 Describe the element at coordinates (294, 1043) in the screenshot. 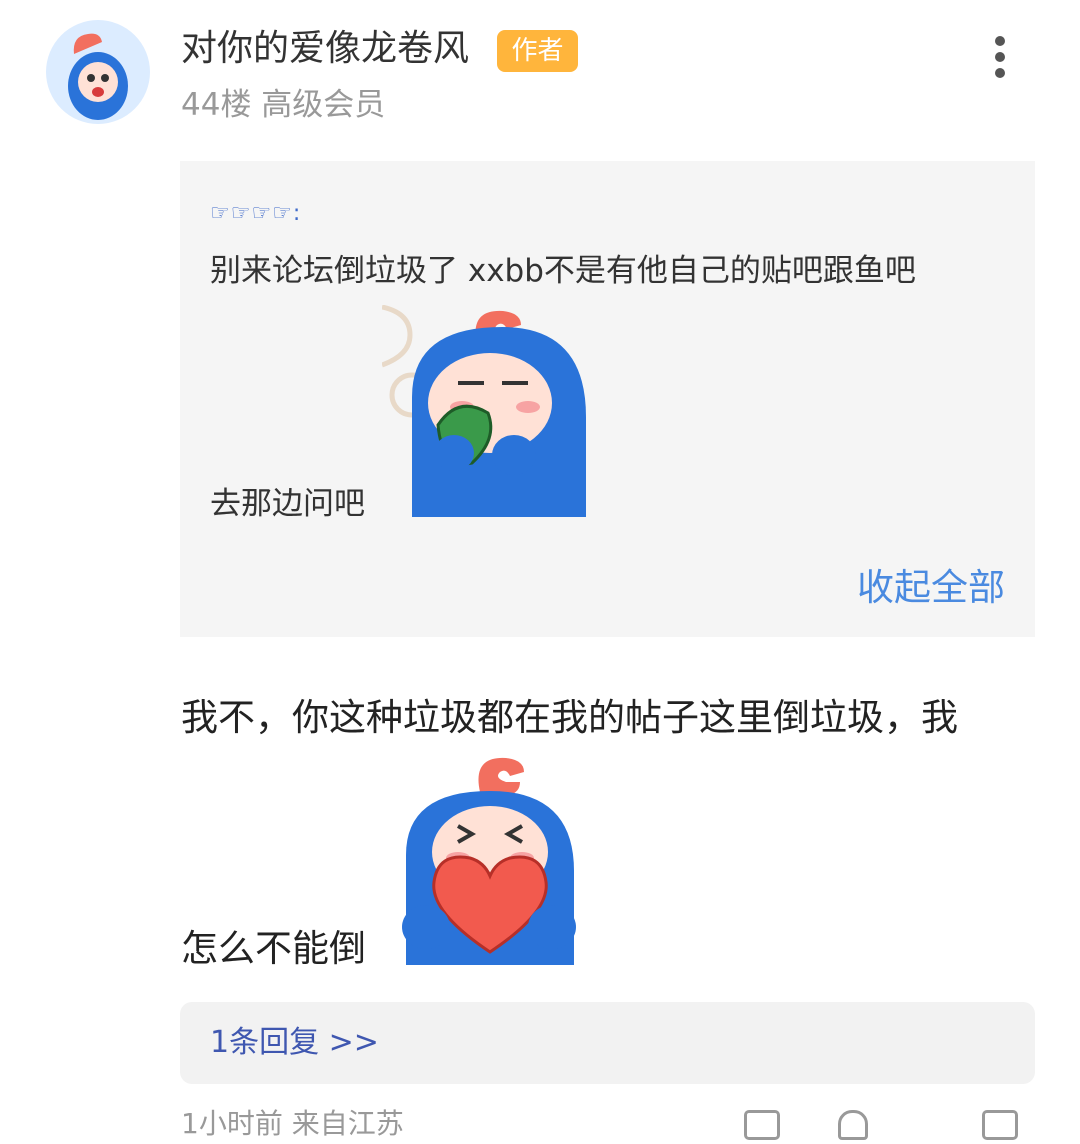

I see `sub-replies-link: 1条回复 >>` at that location.